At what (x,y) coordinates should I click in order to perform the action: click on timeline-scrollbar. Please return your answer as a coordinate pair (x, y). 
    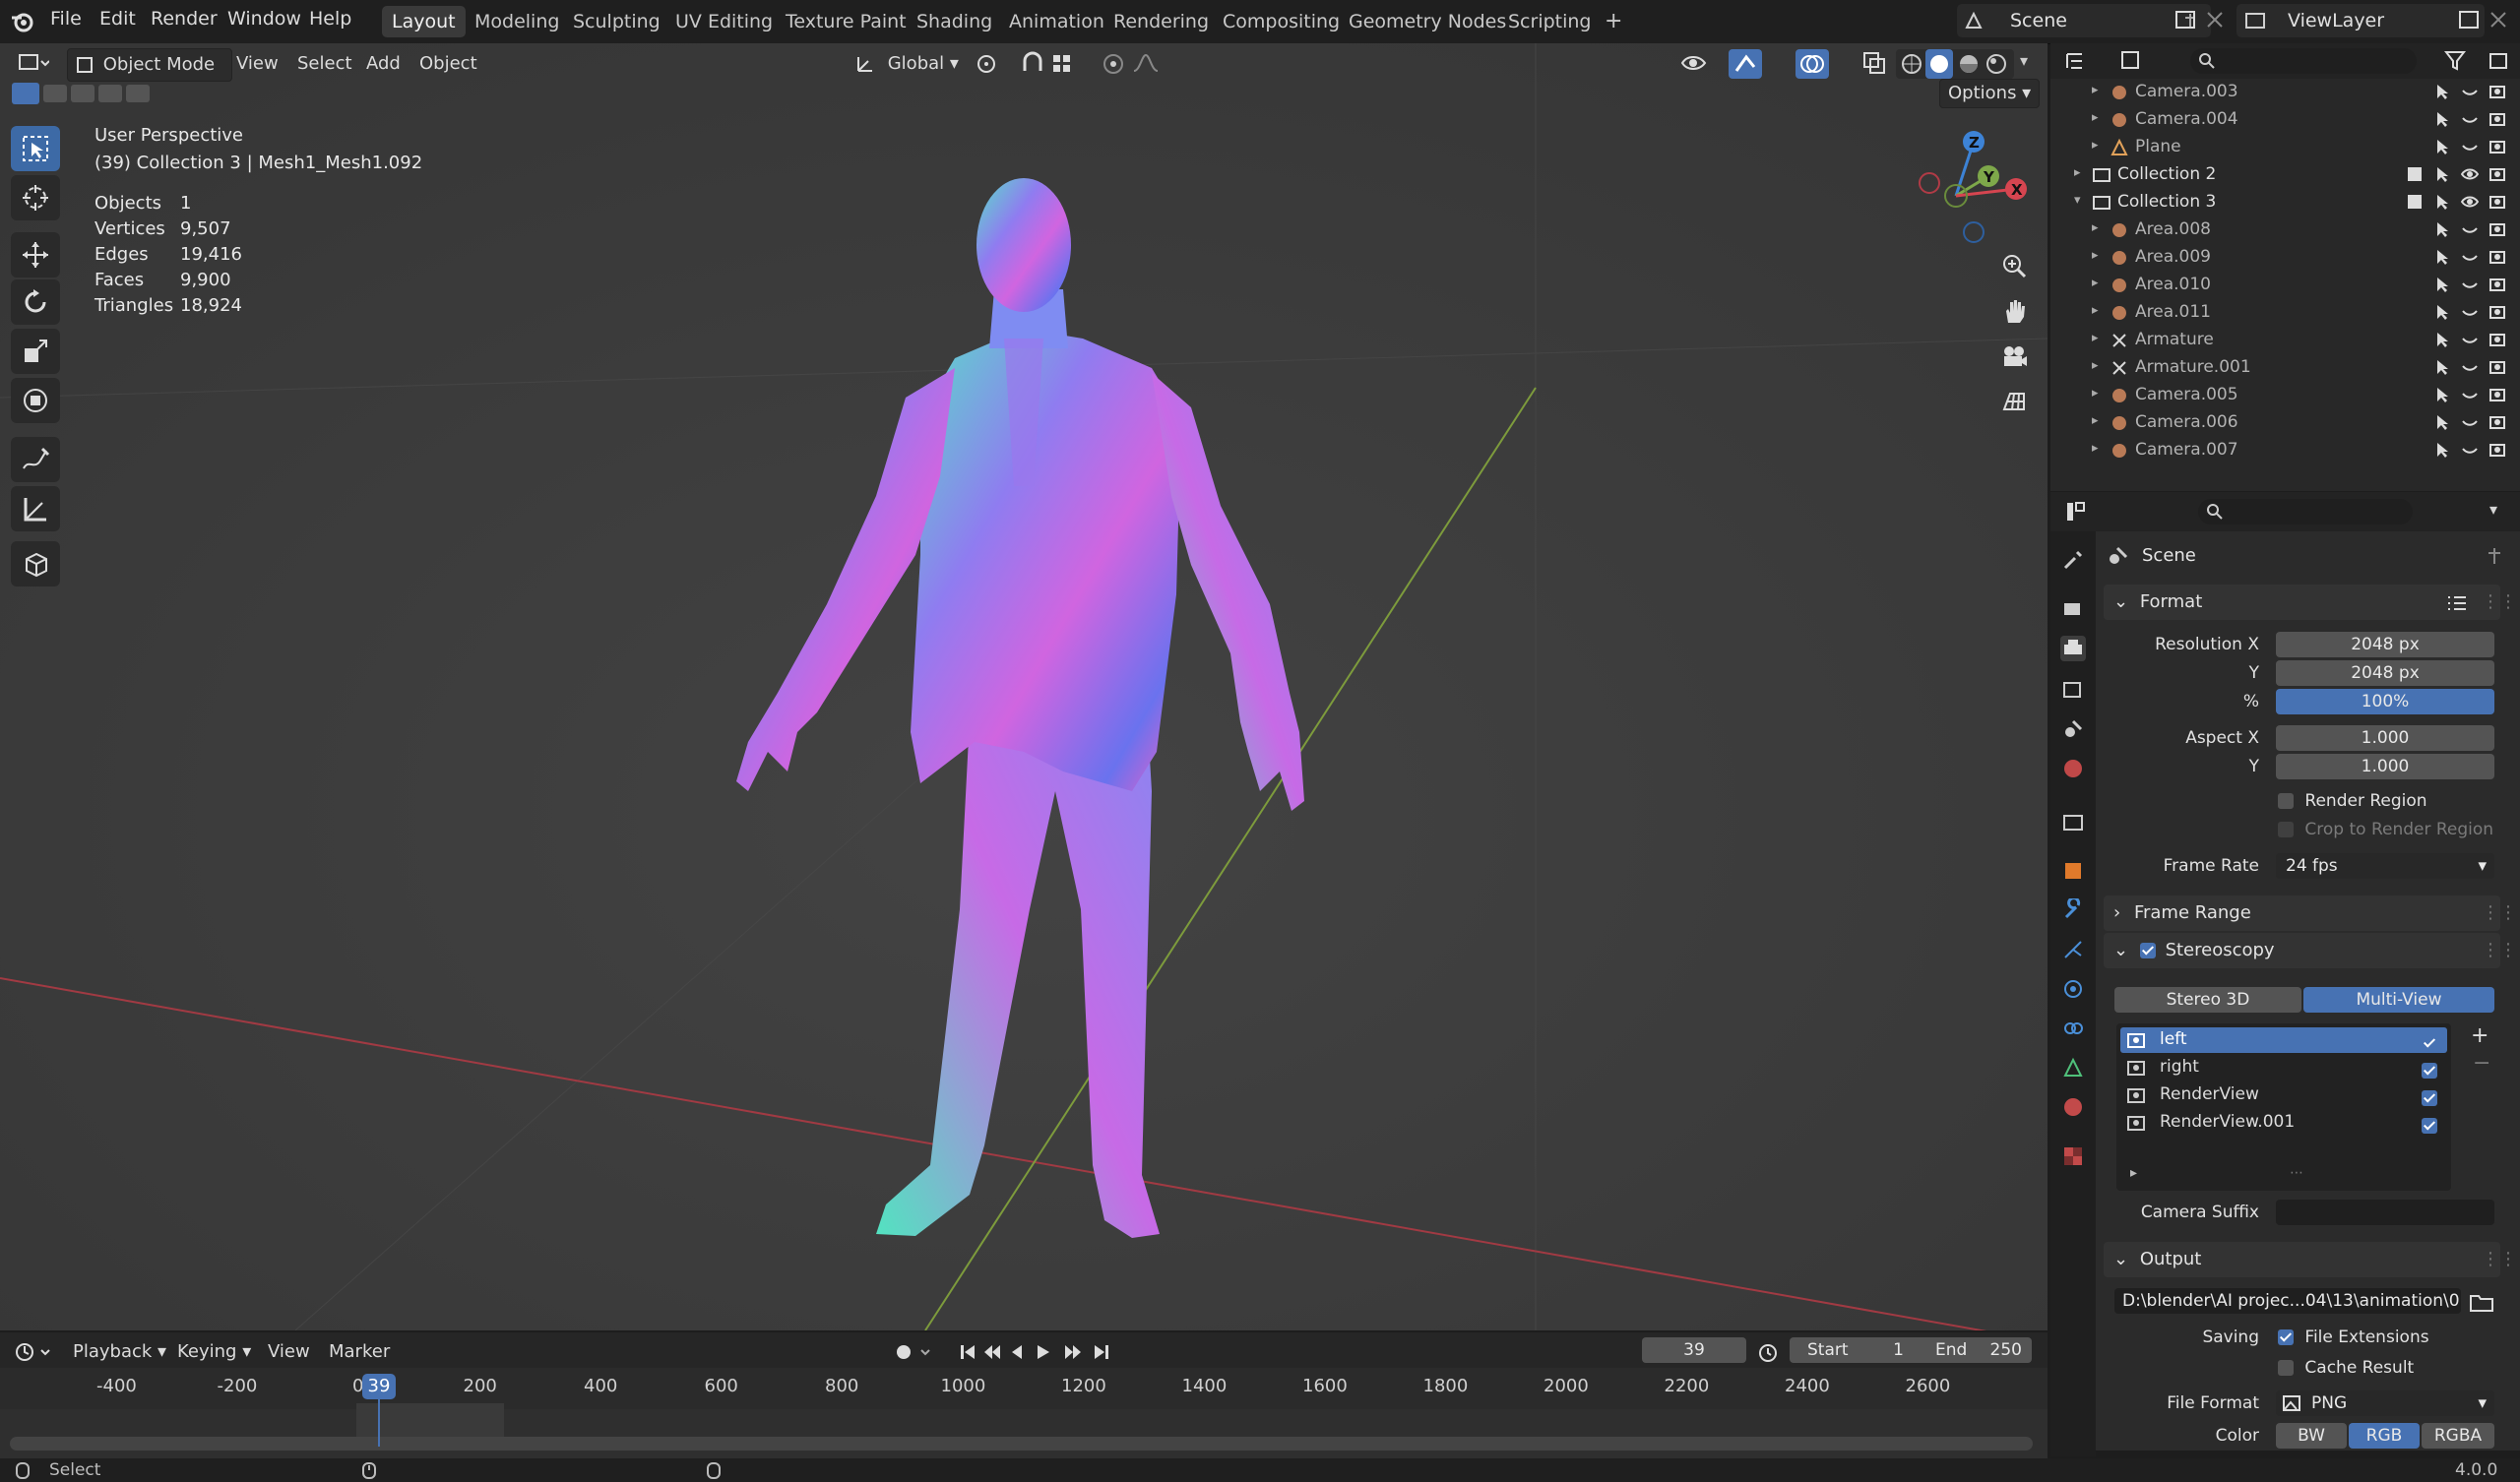
    Looking at the image, I should click on (1021, 1444).